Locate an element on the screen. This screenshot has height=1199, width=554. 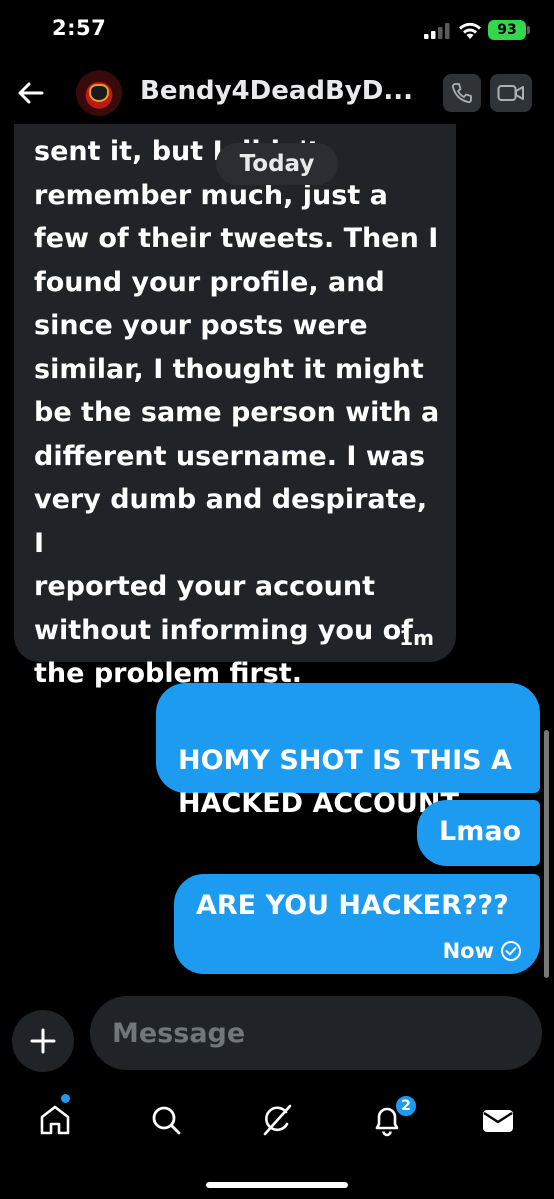
arrow-left-icon is located at coordinates (31, 93).